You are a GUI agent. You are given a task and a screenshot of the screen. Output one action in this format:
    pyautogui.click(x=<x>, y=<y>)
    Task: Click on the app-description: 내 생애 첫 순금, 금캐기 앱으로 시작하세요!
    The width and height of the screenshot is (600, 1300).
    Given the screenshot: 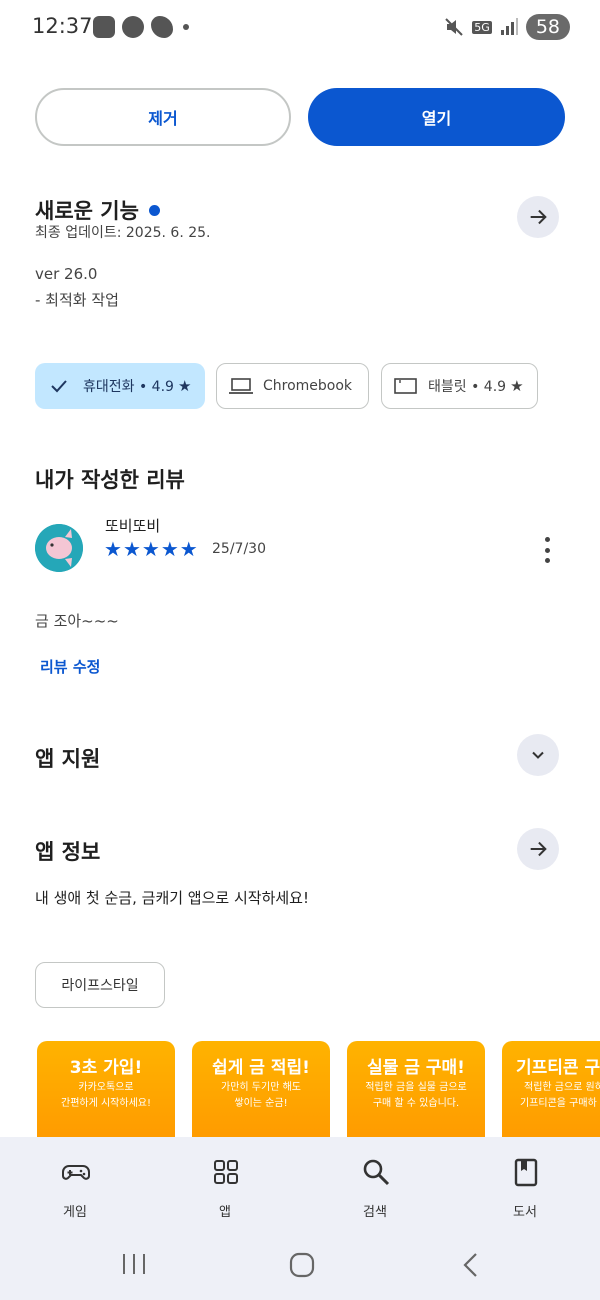 What is the action you would take?
    pyautogui.click(x=172, y=898)
    